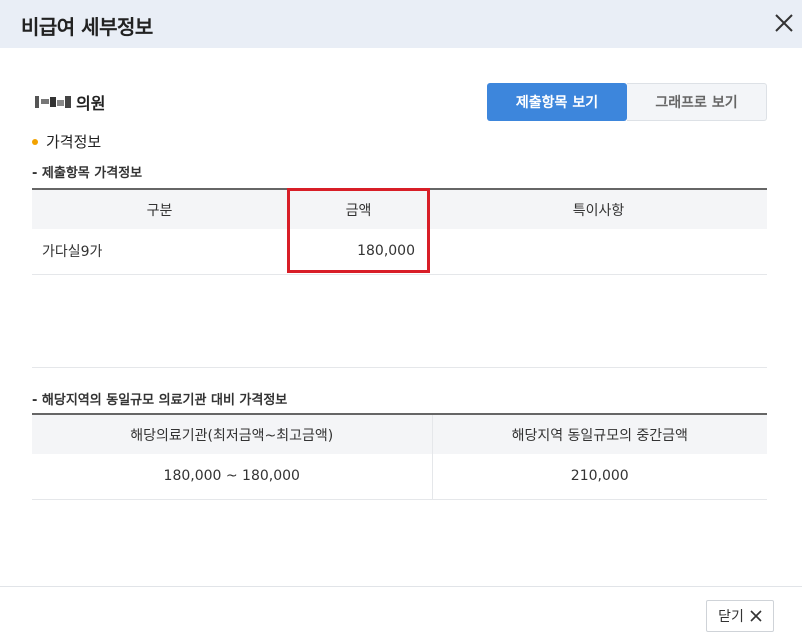 Image resolution: width=802 pixels, height=641 pixels. What do you see at coordinates (232, 477) in the screenshot?
I see `cell-range: 180,000 ~ 180,000` at bounding box center [232, 477].